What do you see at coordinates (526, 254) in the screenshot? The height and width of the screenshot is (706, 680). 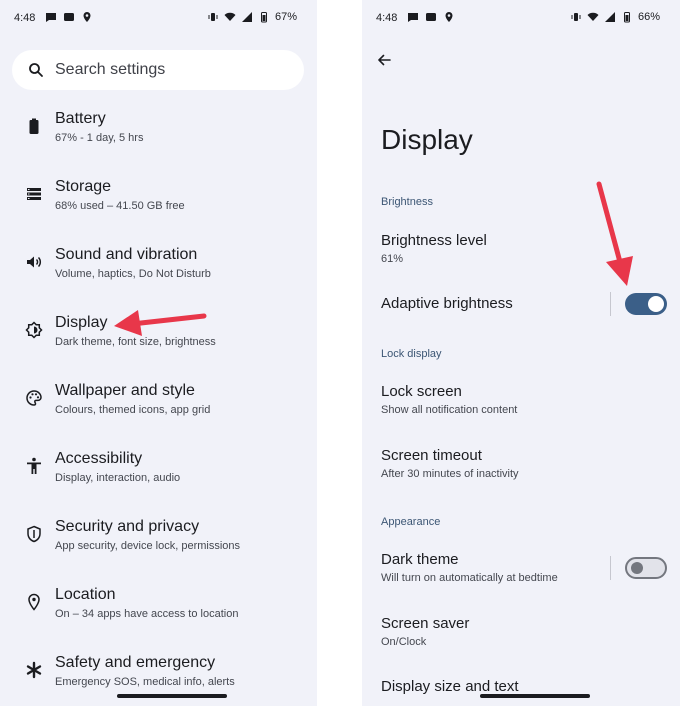 I see `brightness-level-item: Brightness level 61%` at bounding box center [526, 254].